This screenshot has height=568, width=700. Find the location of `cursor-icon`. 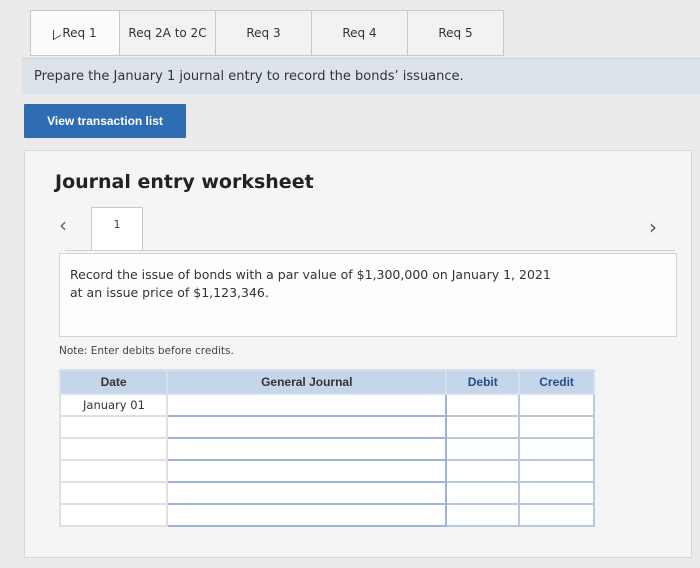

cursor-icon is located at coordinates (57, 33).